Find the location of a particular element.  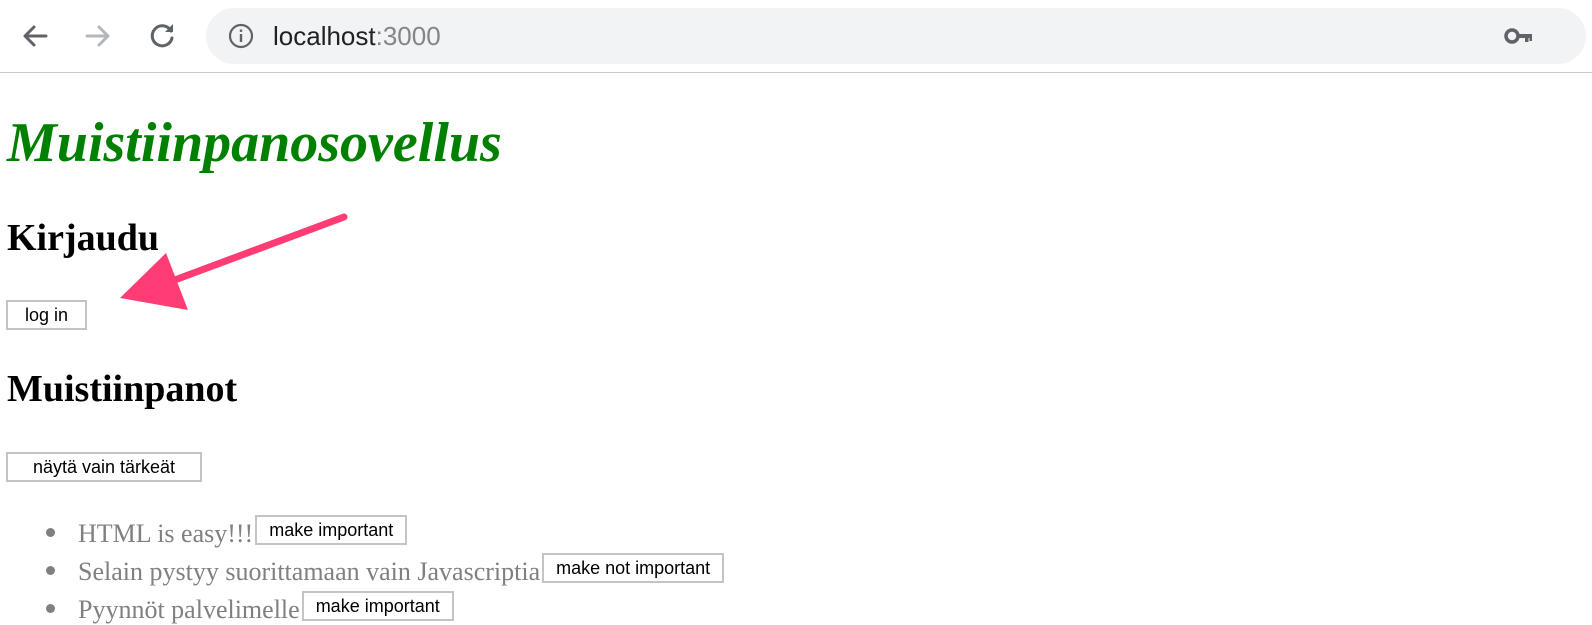

browser-toolbar: localhost:3000 is located at coordinates (796, 36).